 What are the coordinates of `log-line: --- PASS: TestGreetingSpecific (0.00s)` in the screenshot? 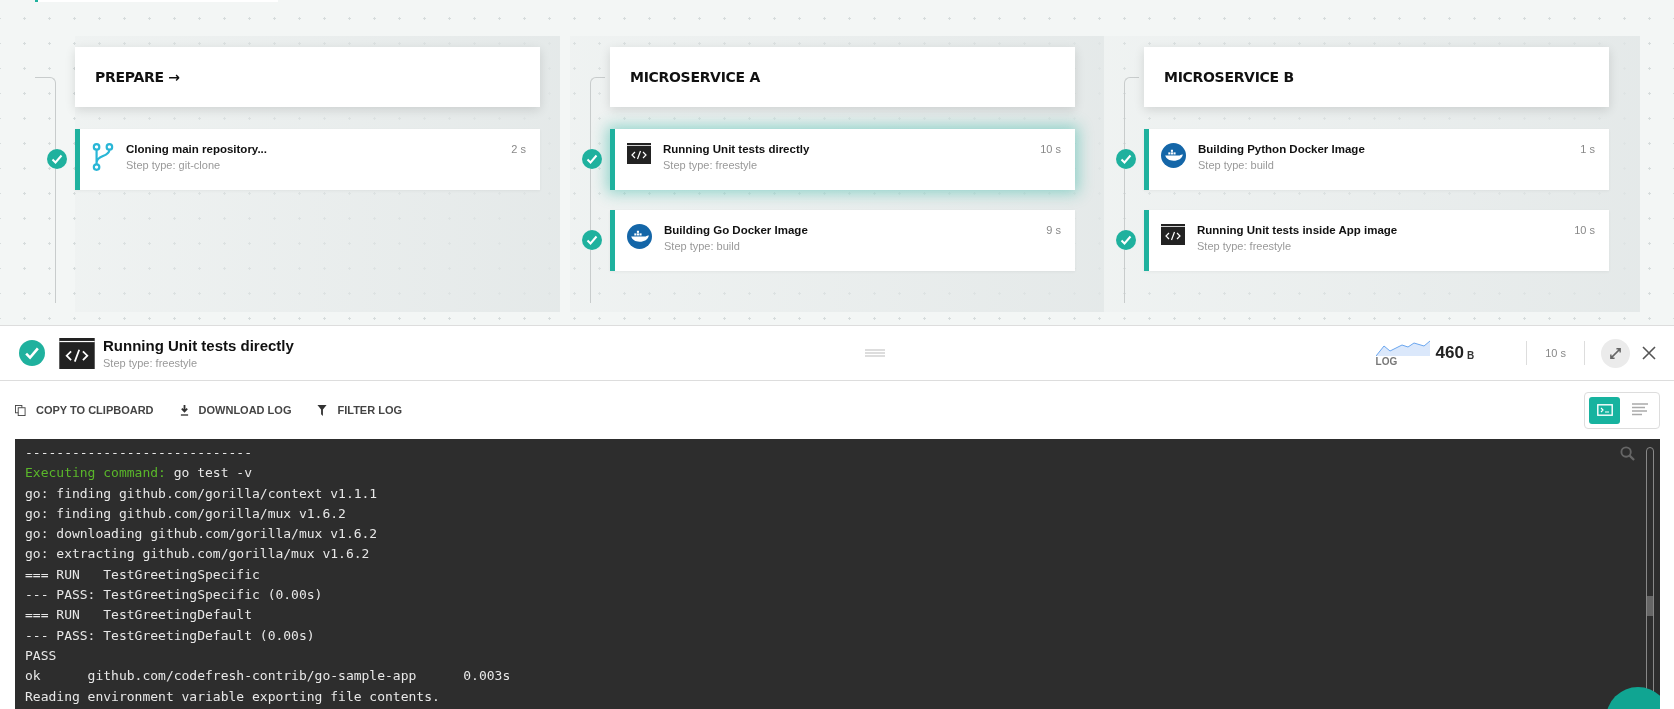 It's located at (174, 595).